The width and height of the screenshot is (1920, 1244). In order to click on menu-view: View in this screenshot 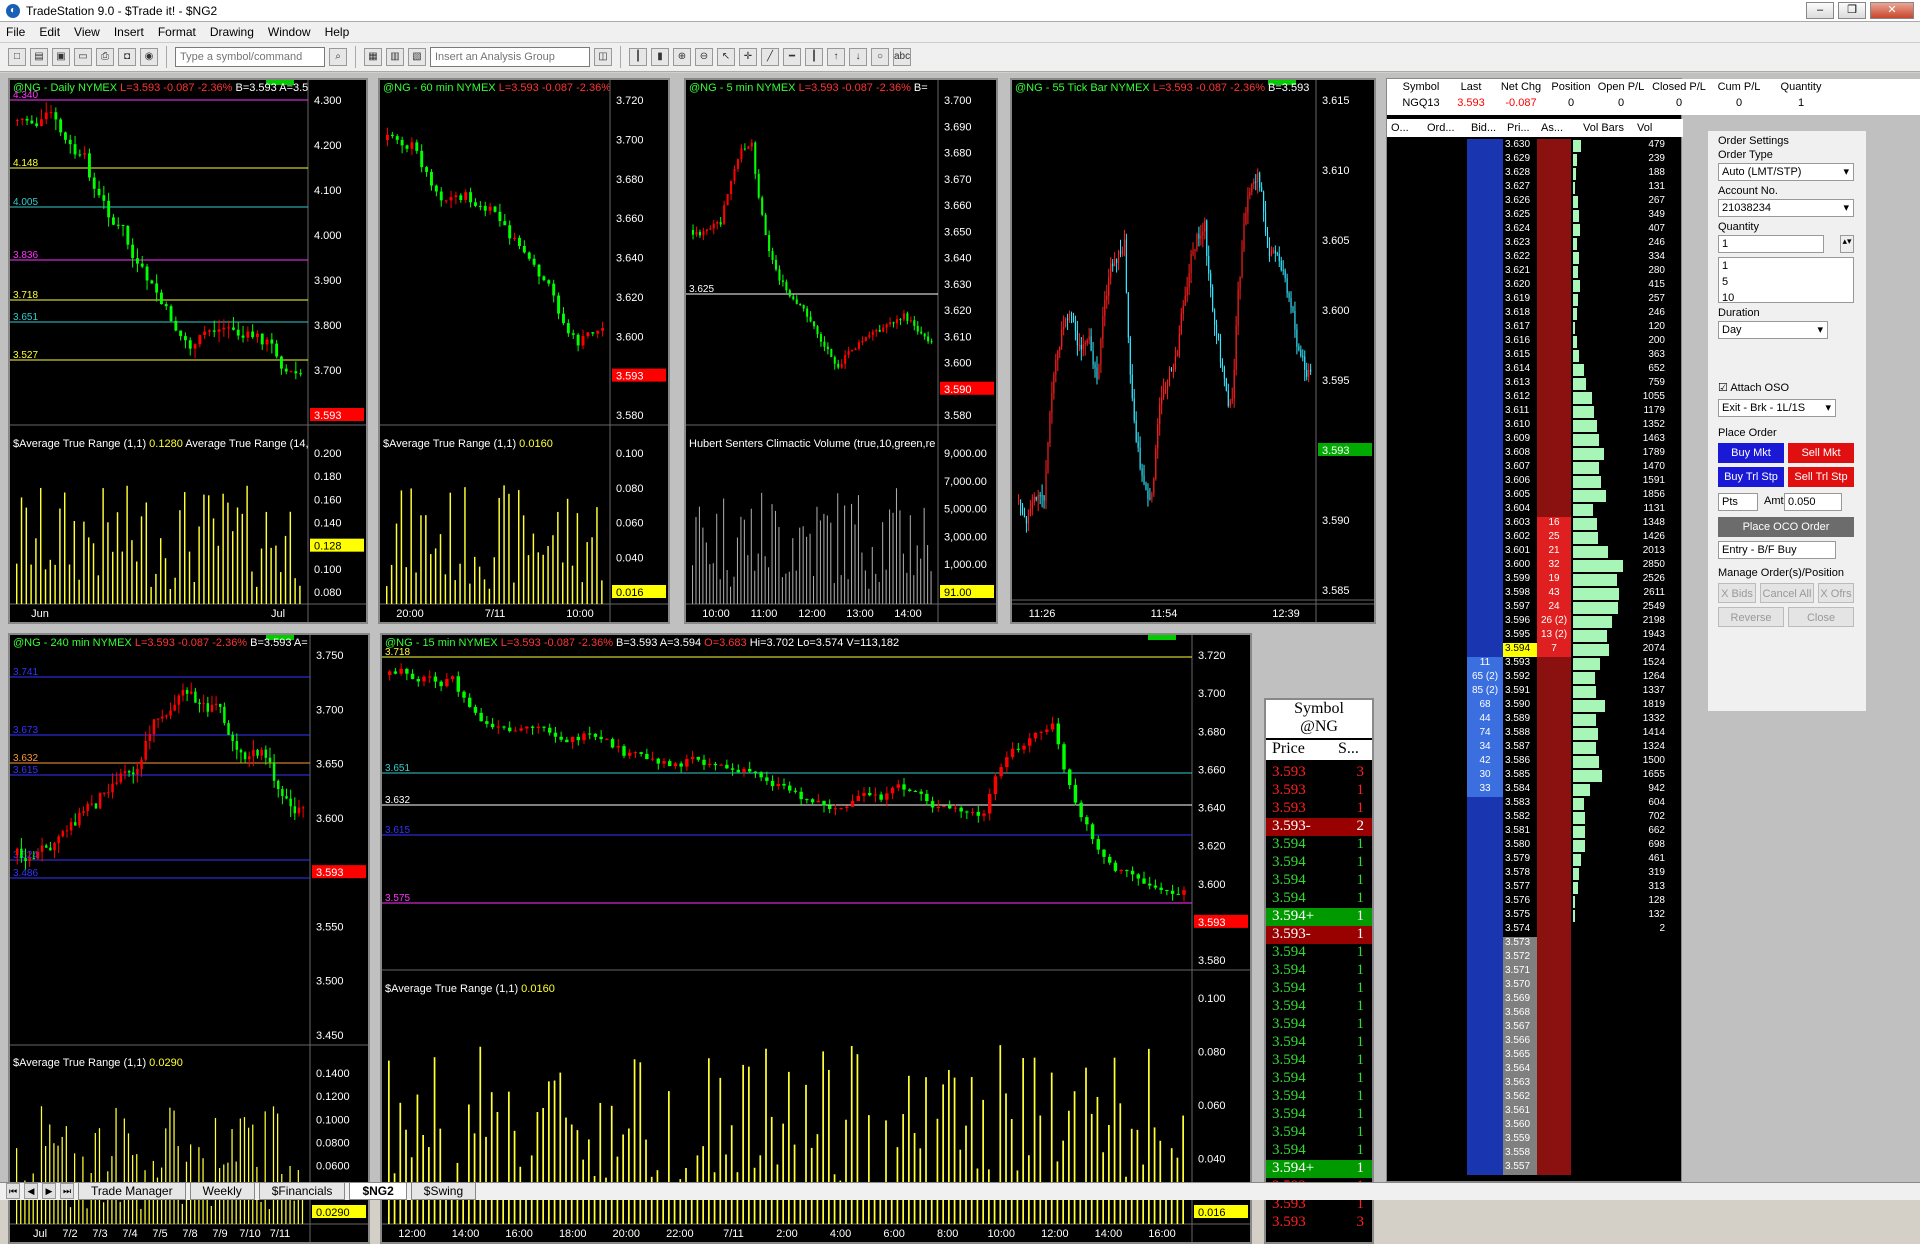, I will do `click(87, 32)`.